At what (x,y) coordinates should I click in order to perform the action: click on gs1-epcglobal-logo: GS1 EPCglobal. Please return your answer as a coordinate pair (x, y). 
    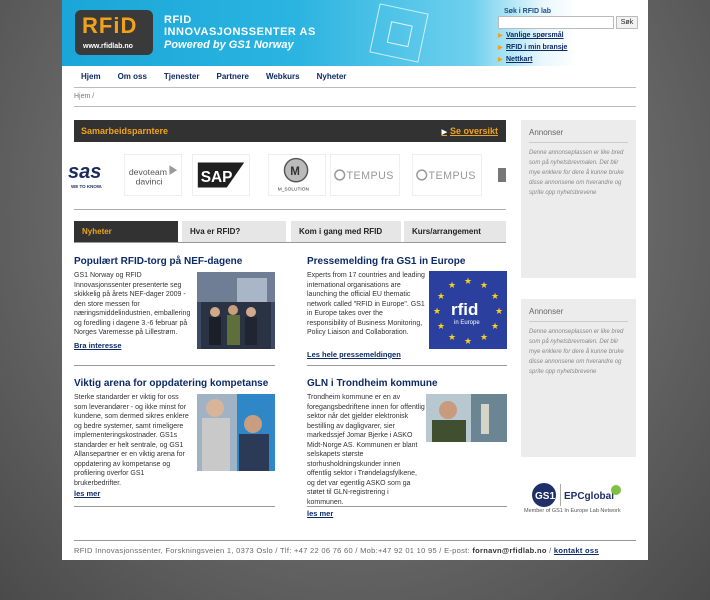
    Looking at the image, I should click on (578, 495).